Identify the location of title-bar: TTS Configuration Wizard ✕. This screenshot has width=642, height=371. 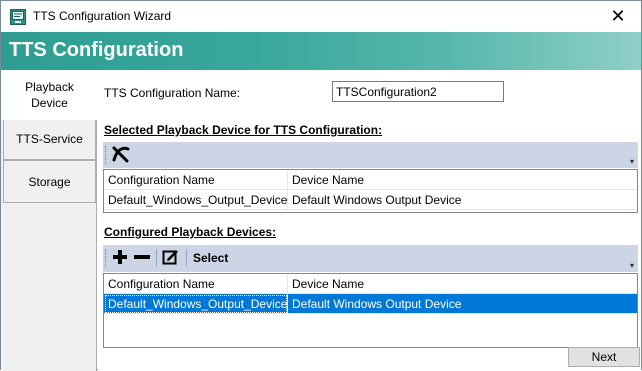
(321, 16).